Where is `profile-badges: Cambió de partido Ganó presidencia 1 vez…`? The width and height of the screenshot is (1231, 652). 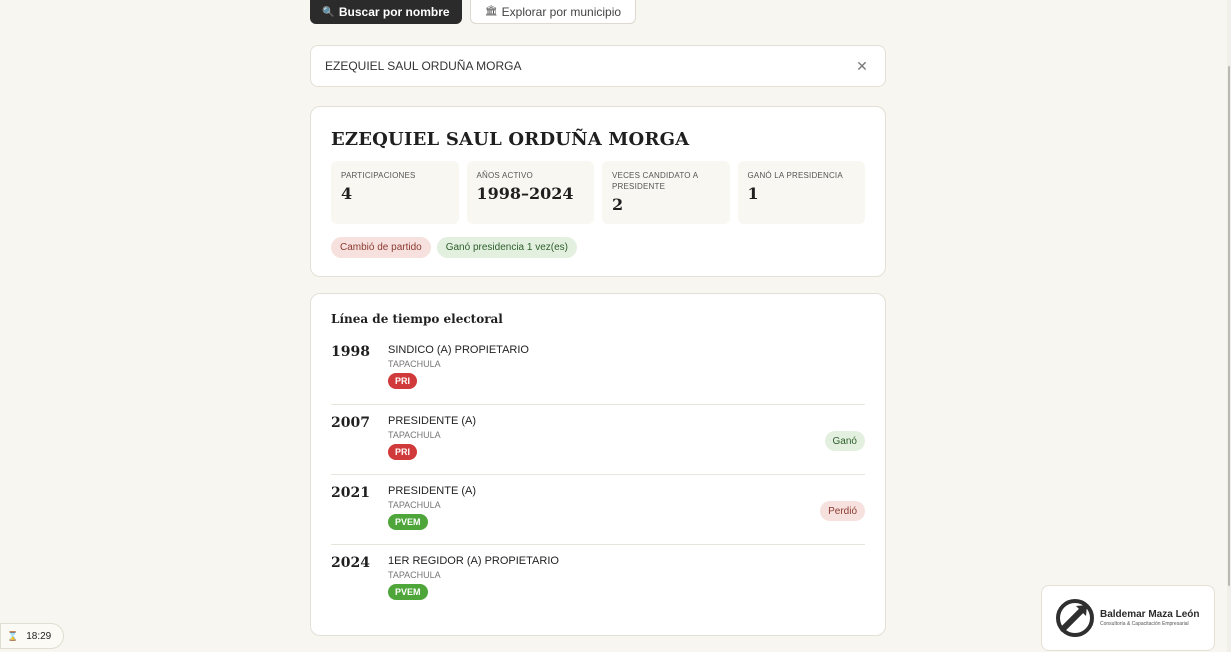
profile-badges: Cambió de partido Ganó presidencia 1 vez… is located at coordinates (598, 247).